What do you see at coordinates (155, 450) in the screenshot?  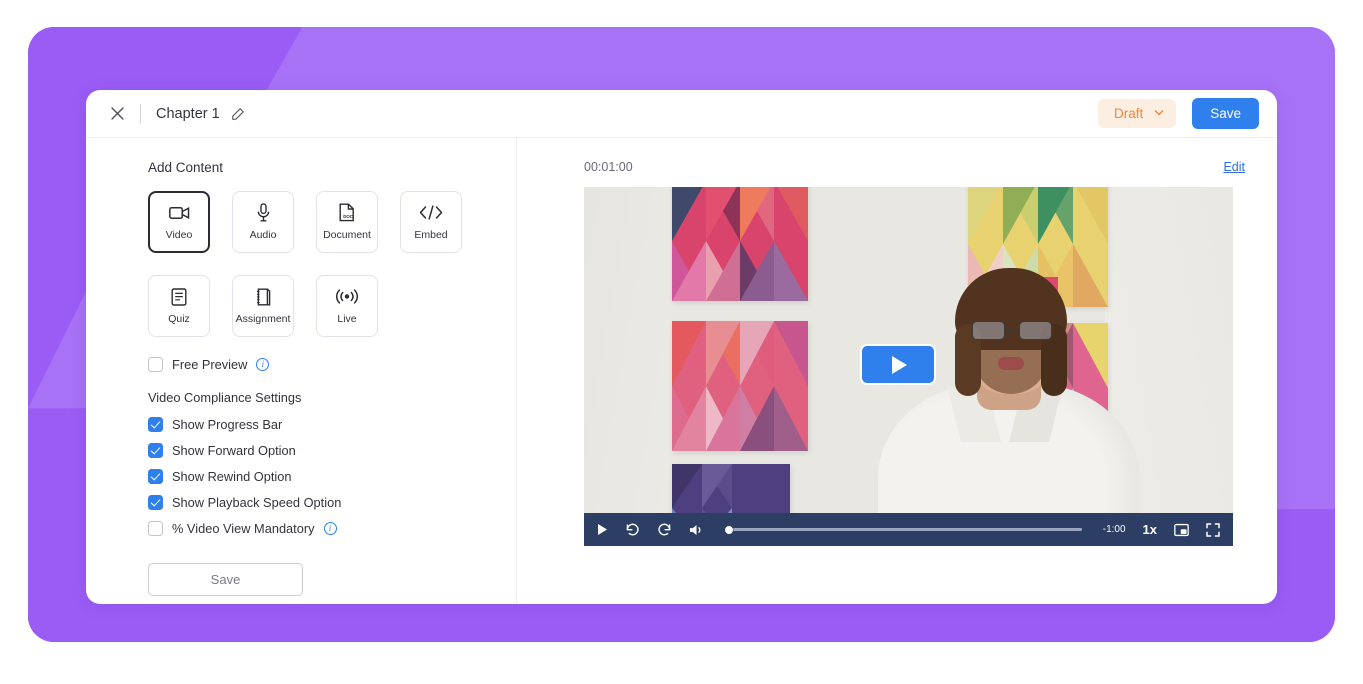 I see `show-forward-option-checkbox` at bounding box center [155, 450].